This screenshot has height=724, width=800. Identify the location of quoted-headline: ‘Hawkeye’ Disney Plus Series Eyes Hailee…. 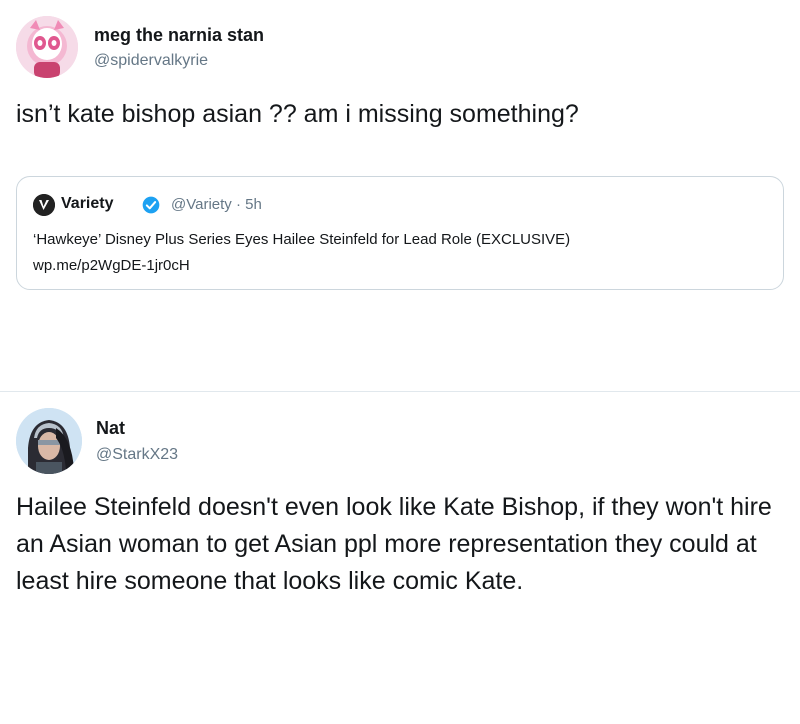
(302, 239).